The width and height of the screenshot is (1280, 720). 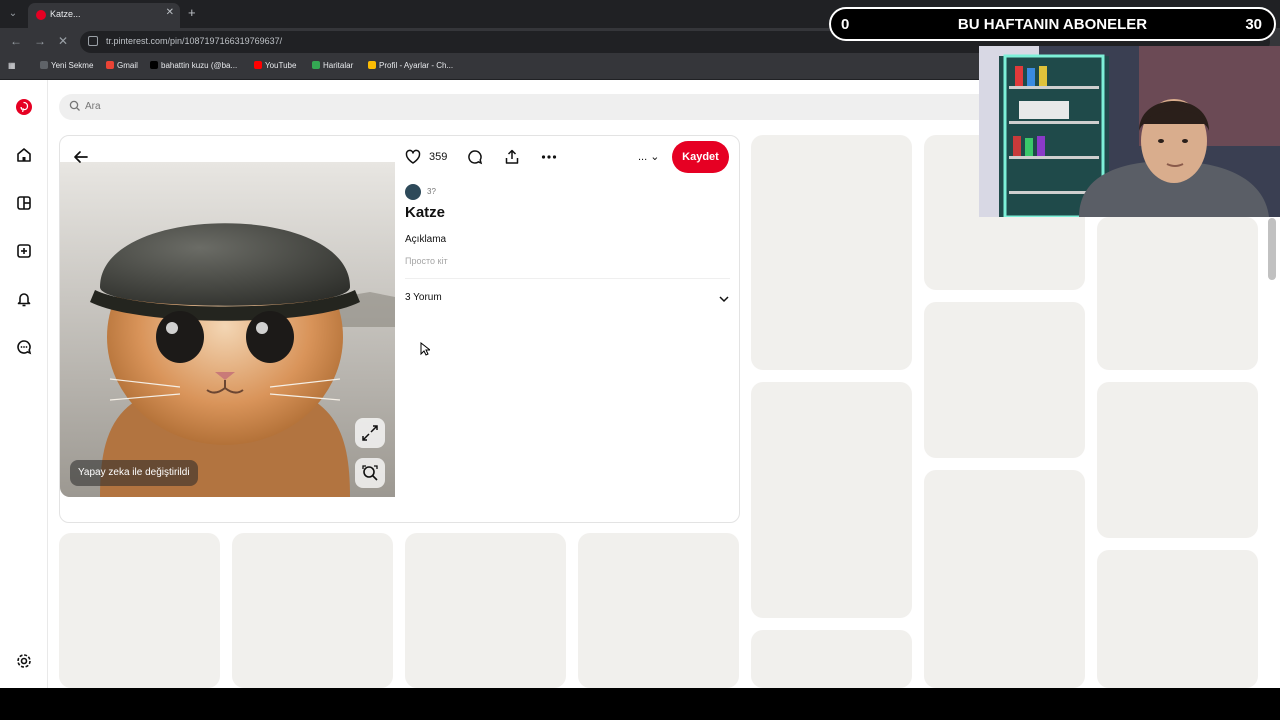 I want to click on gmail-icon, so click(x=110, y=65).